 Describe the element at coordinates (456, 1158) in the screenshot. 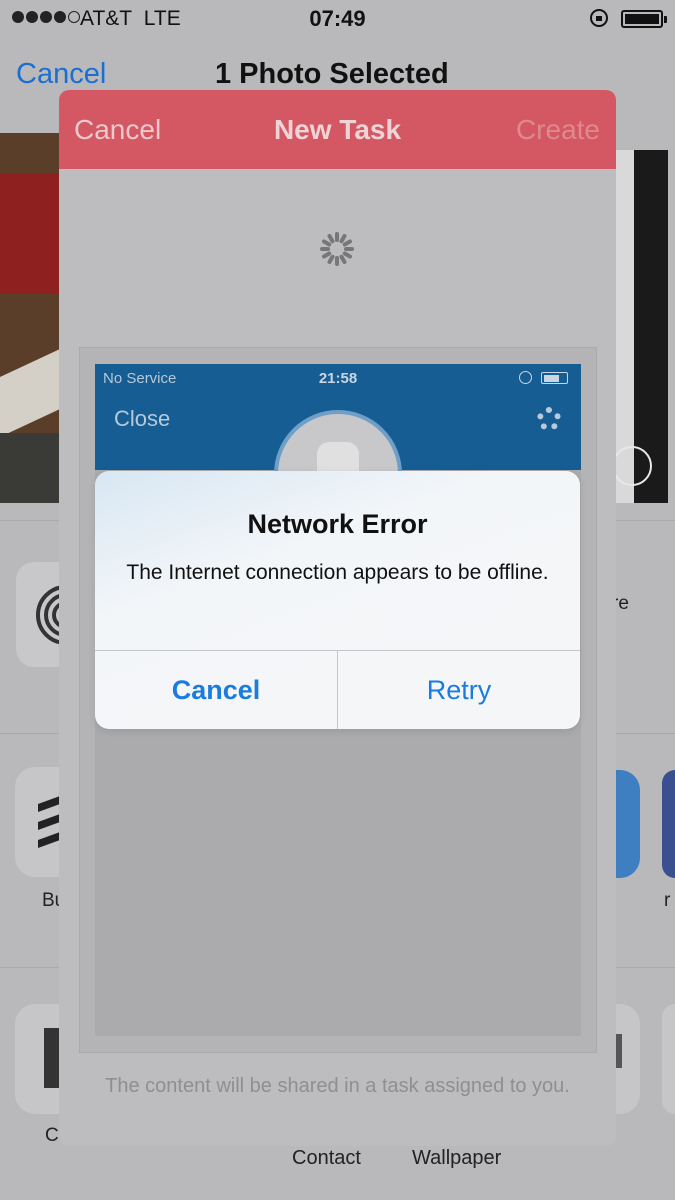

I see `action-wallpaper-label: Wallpaper` at that location.